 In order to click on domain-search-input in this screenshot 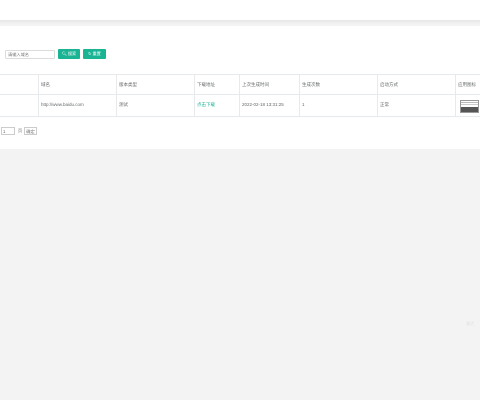, I will do `click(30, 54)`.